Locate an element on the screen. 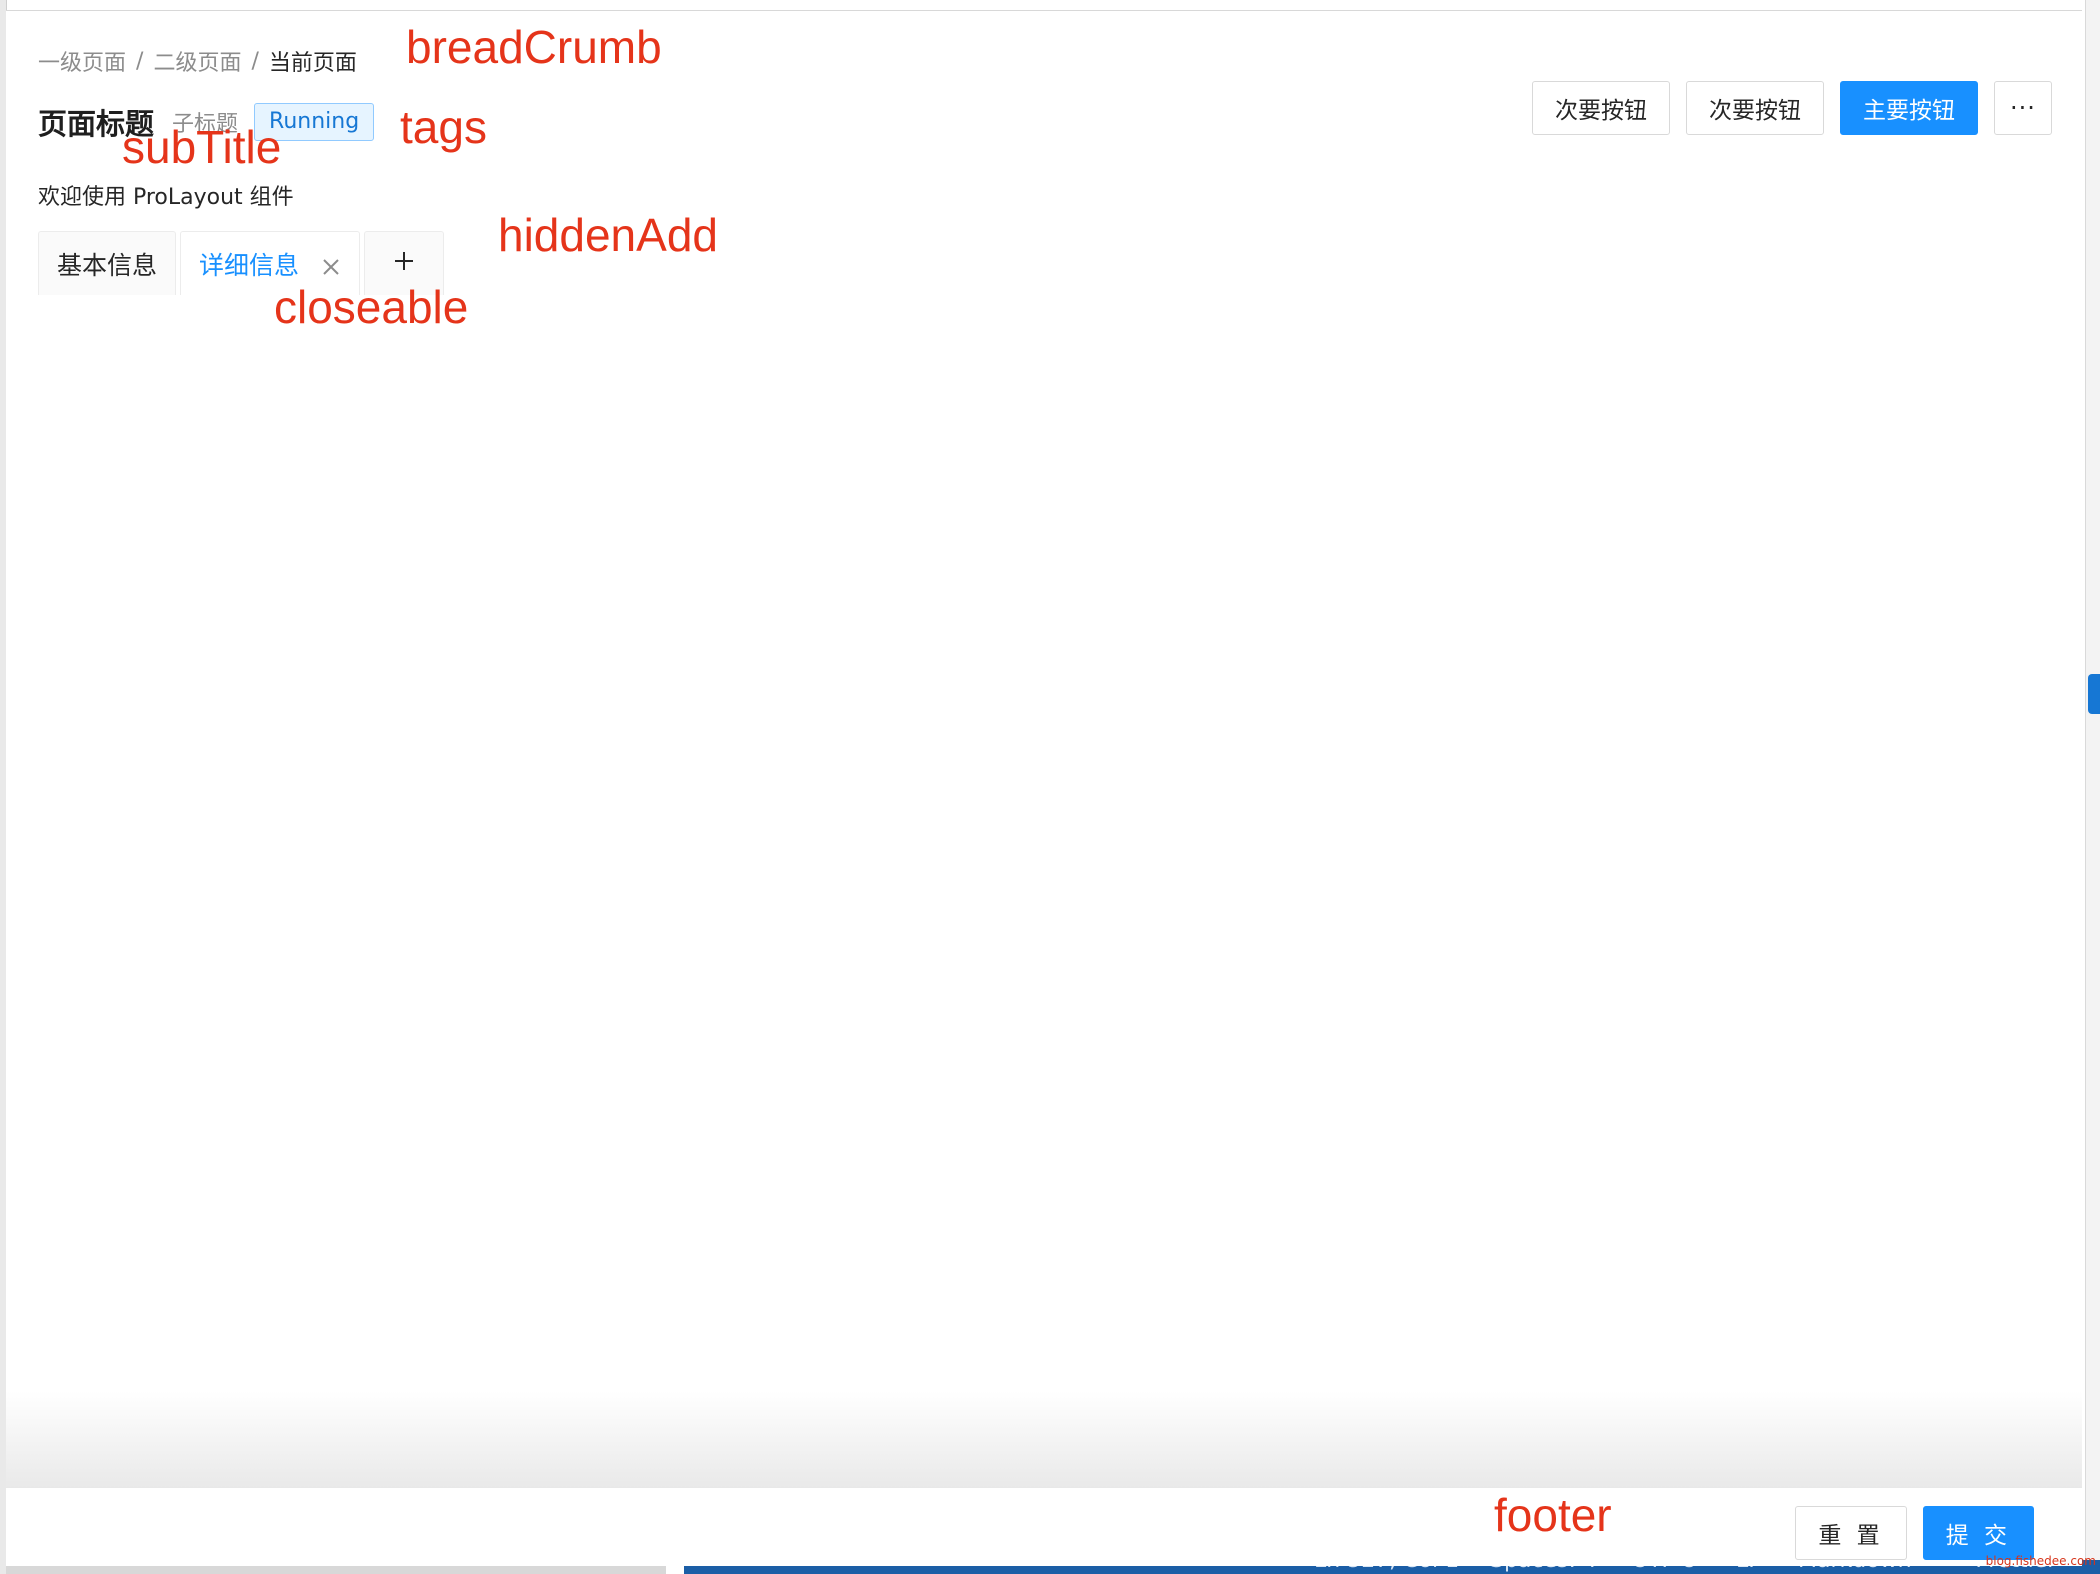 The height and width of the screenshot is (1574, 2100). annotation-footer: footer is located at coordinates (1553, 1515).